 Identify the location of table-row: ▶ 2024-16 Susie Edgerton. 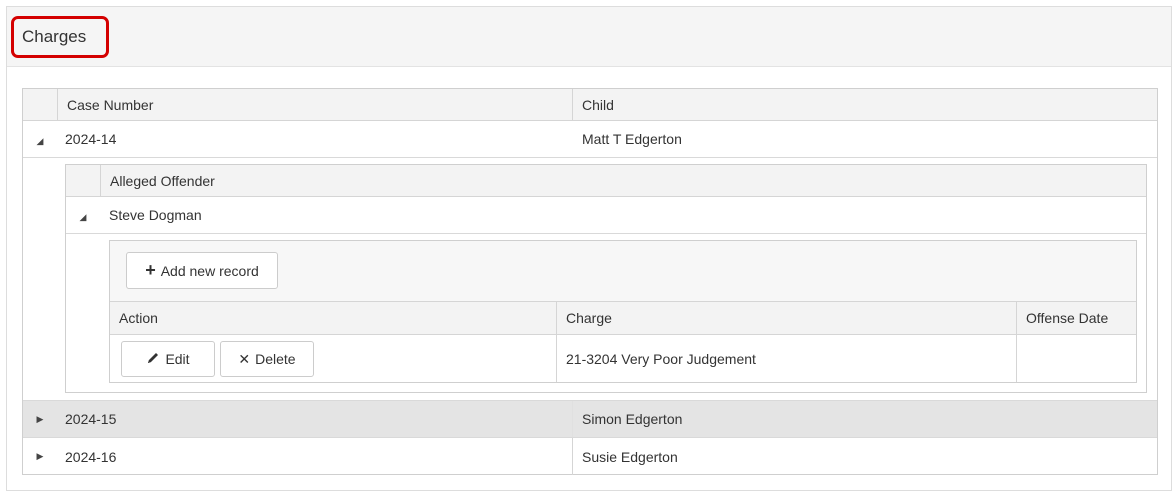
(590, 456).